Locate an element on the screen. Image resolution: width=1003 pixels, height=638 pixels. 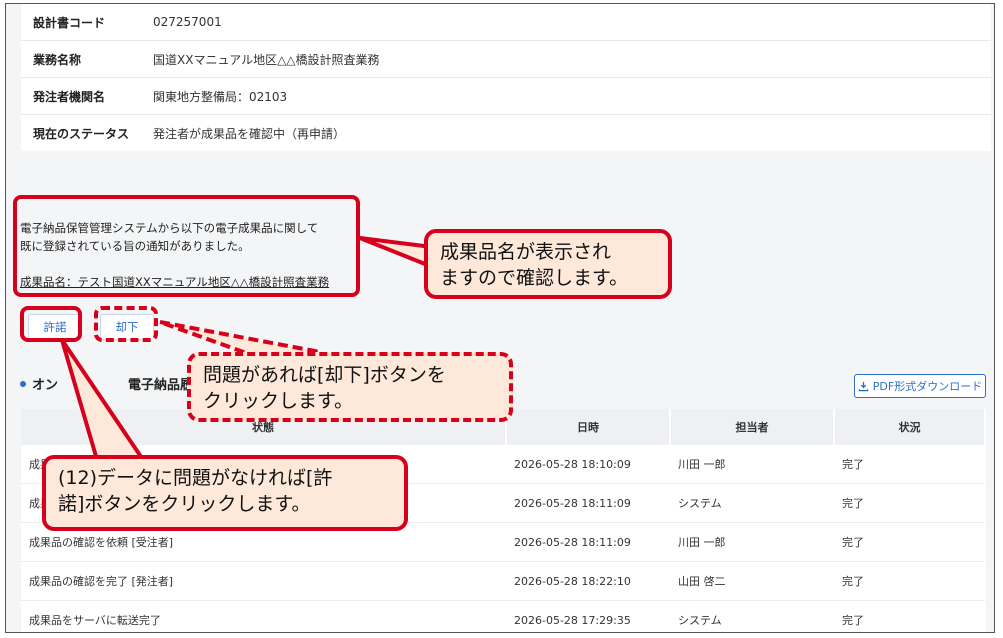
table-row: 成果品をサーバに転送完了 2026-05-28 17:29:35 システム 完了 is located at coordinates (503, 616).